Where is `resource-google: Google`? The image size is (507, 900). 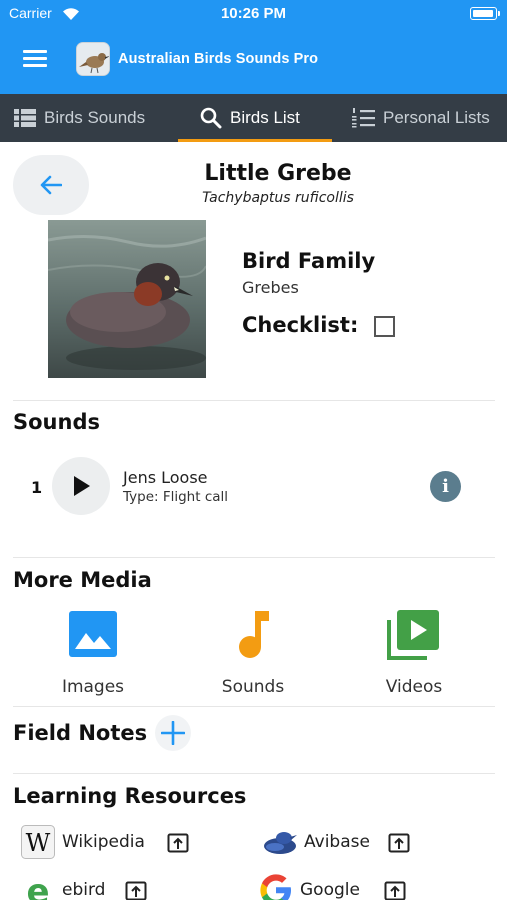 resource-google: Google is located at coordinates (309, 885).